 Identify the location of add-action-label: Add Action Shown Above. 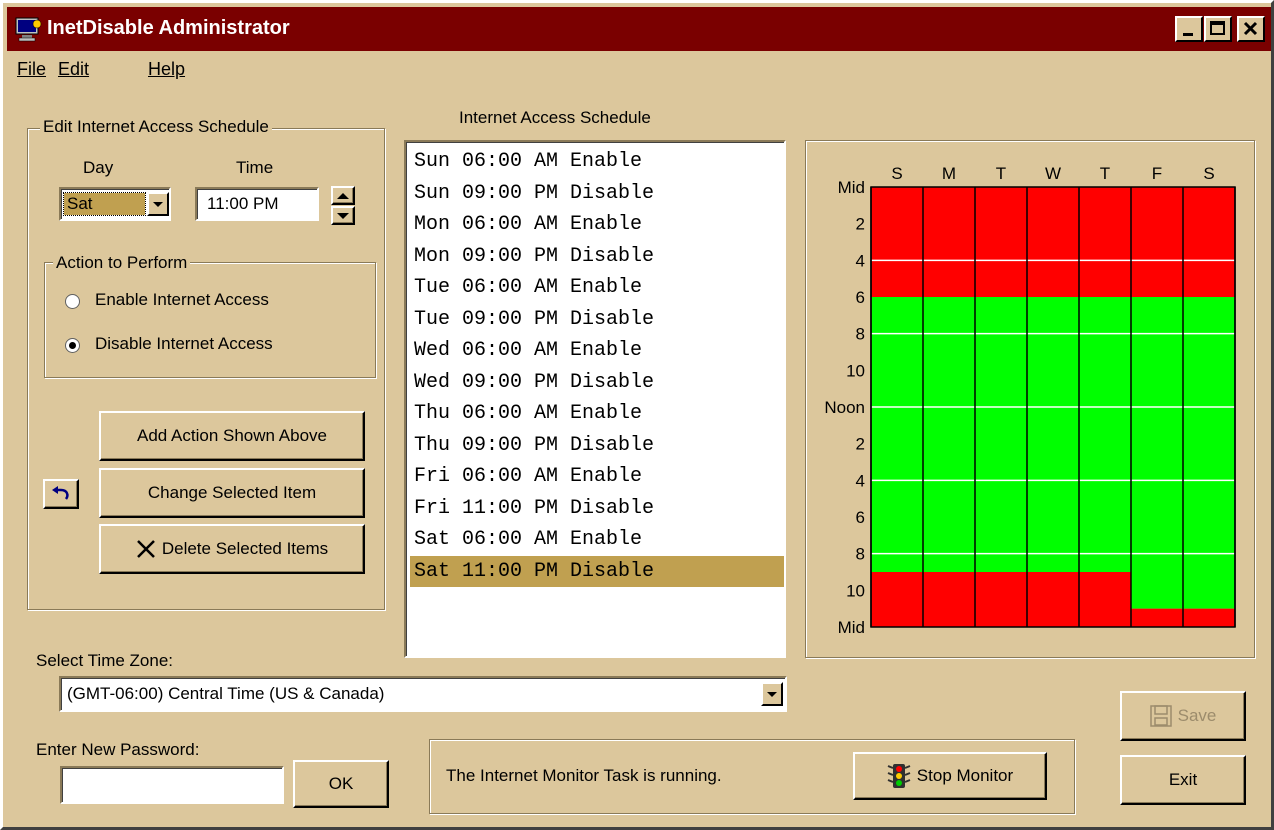
(232, 435).